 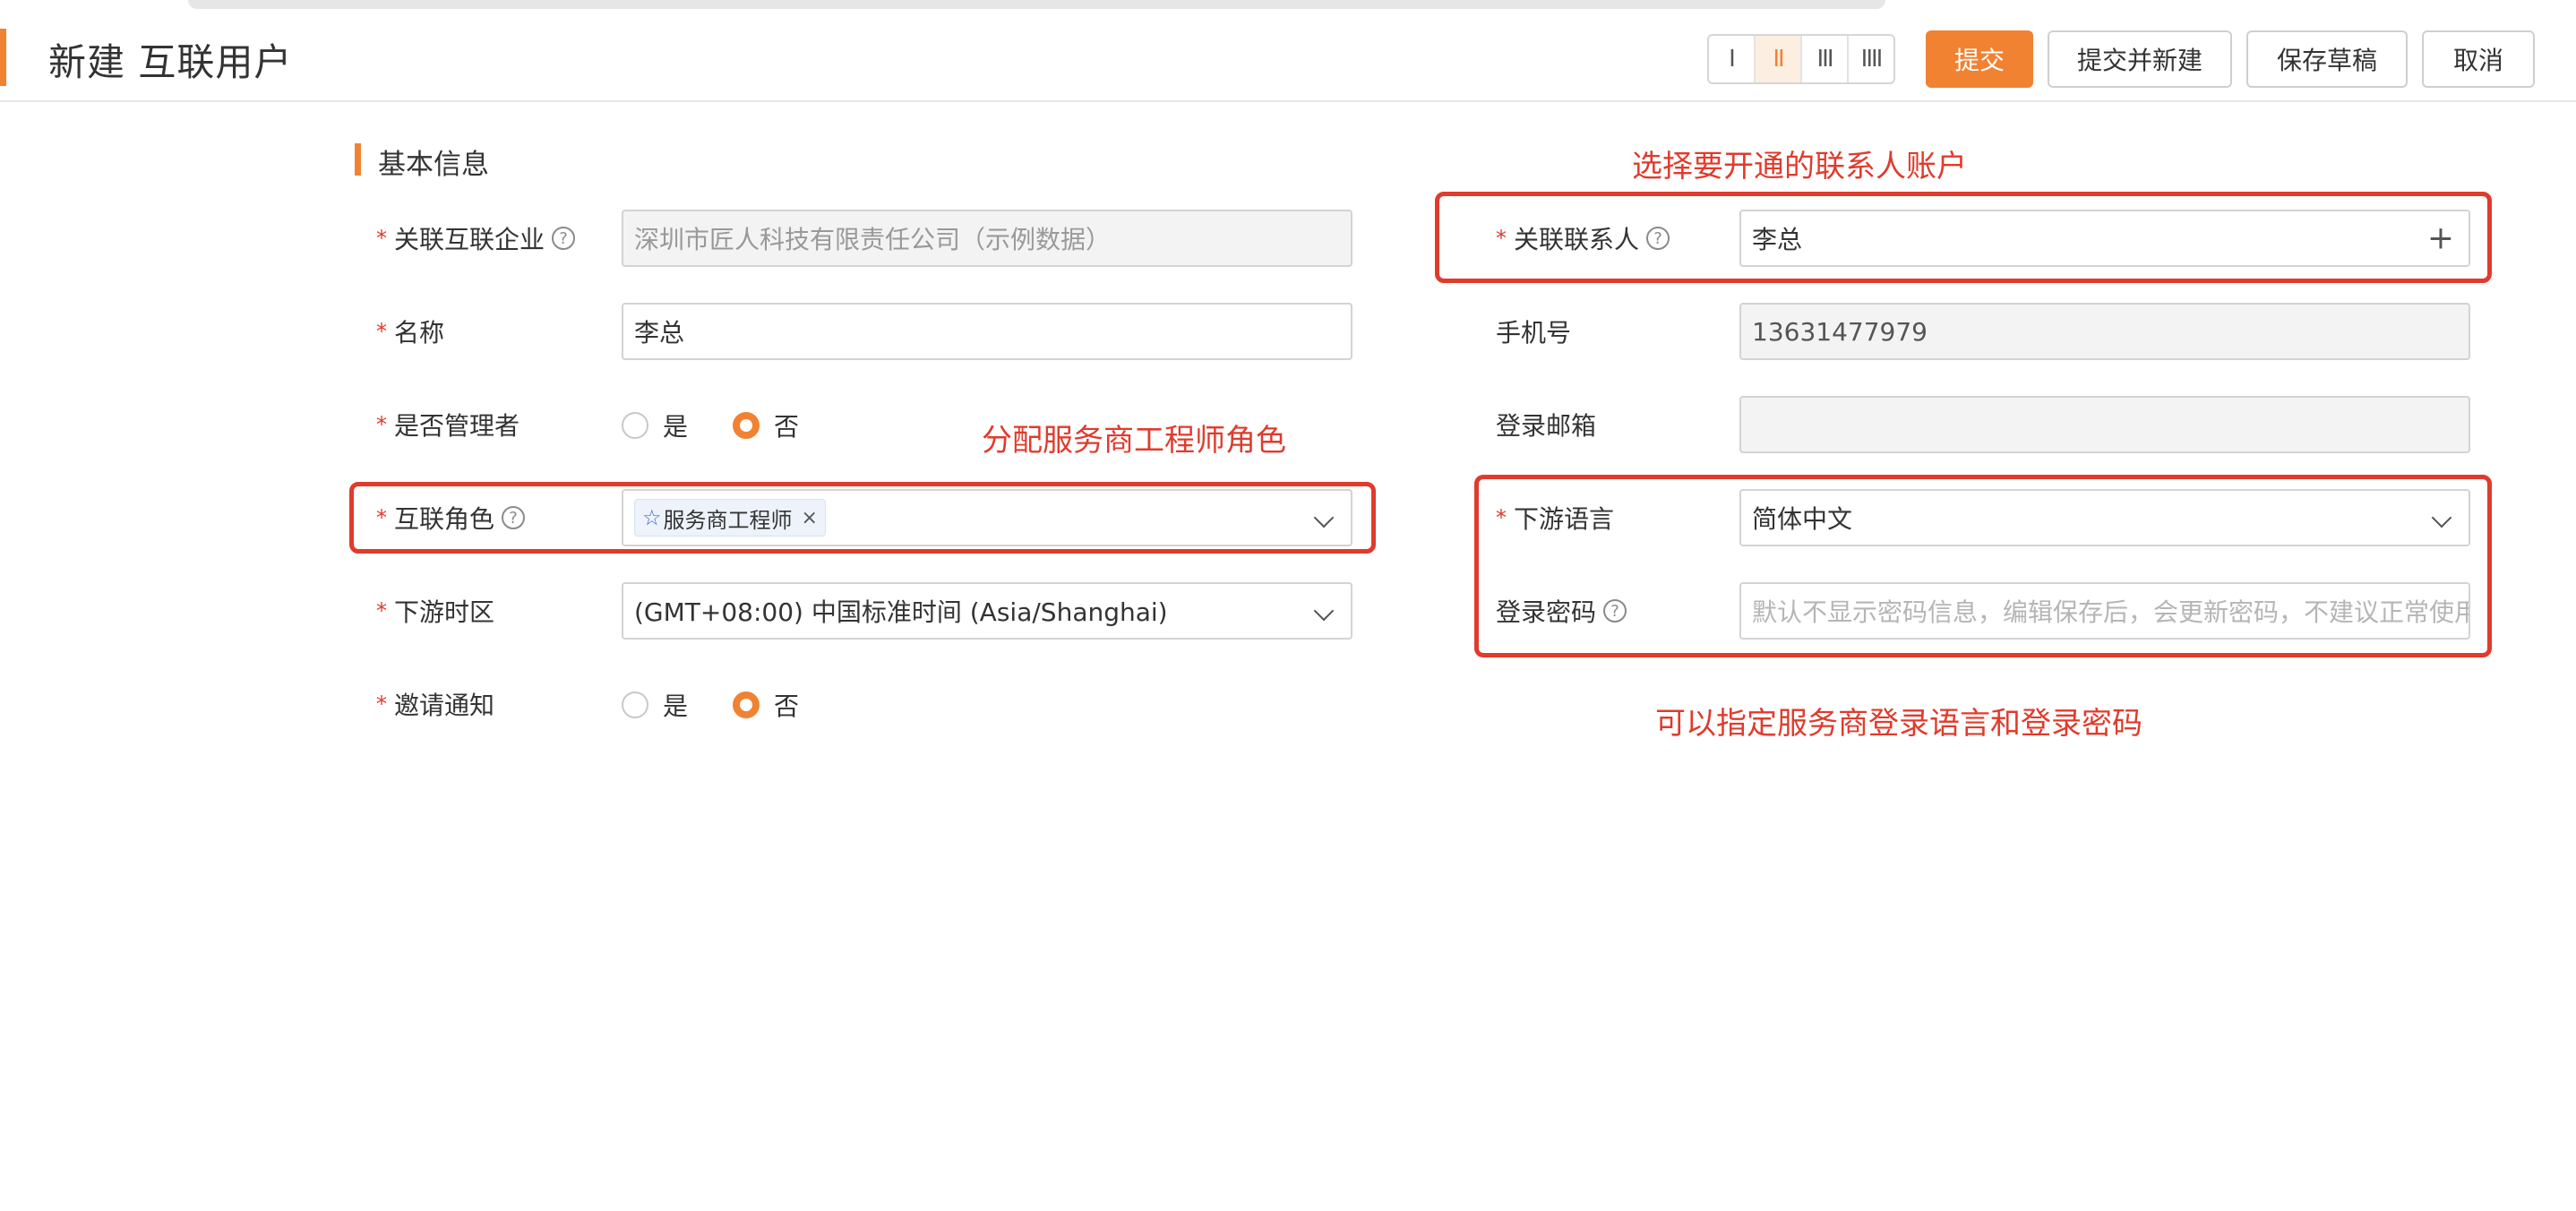 I want to click on annotation-language-password-text: 可以指定服务商登录语言和登录密码, so click(x=1898, y=724).